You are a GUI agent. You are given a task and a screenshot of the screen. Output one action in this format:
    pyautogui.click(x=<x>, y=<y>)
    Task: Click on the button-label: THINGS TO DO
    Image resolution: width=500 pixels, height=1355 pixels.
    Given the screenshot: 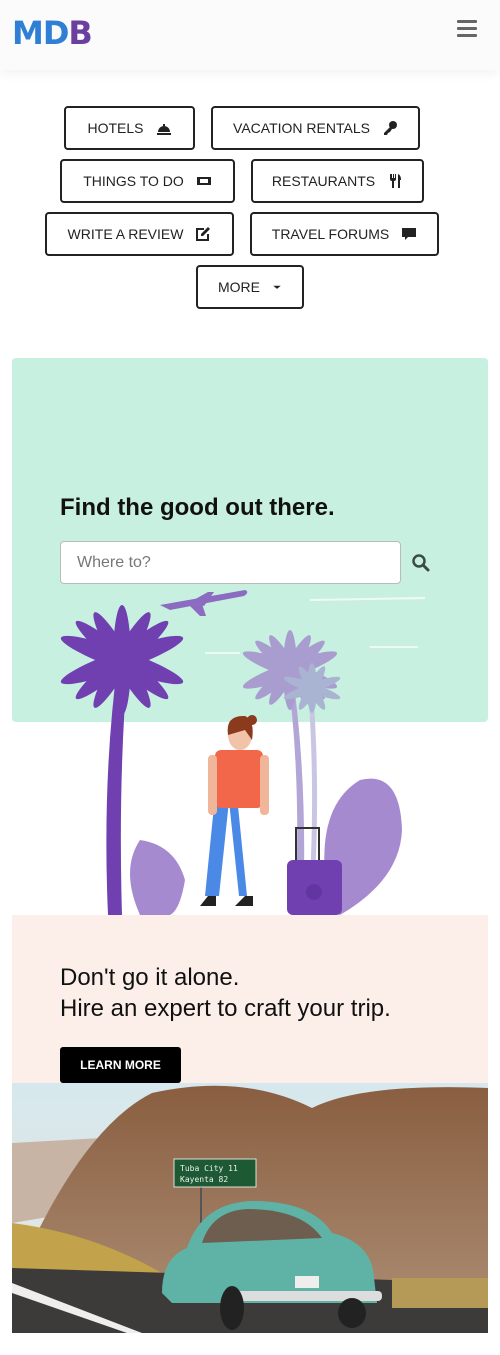 What is the action you would take?
    pyautogui.click(x=133, y=181)
    